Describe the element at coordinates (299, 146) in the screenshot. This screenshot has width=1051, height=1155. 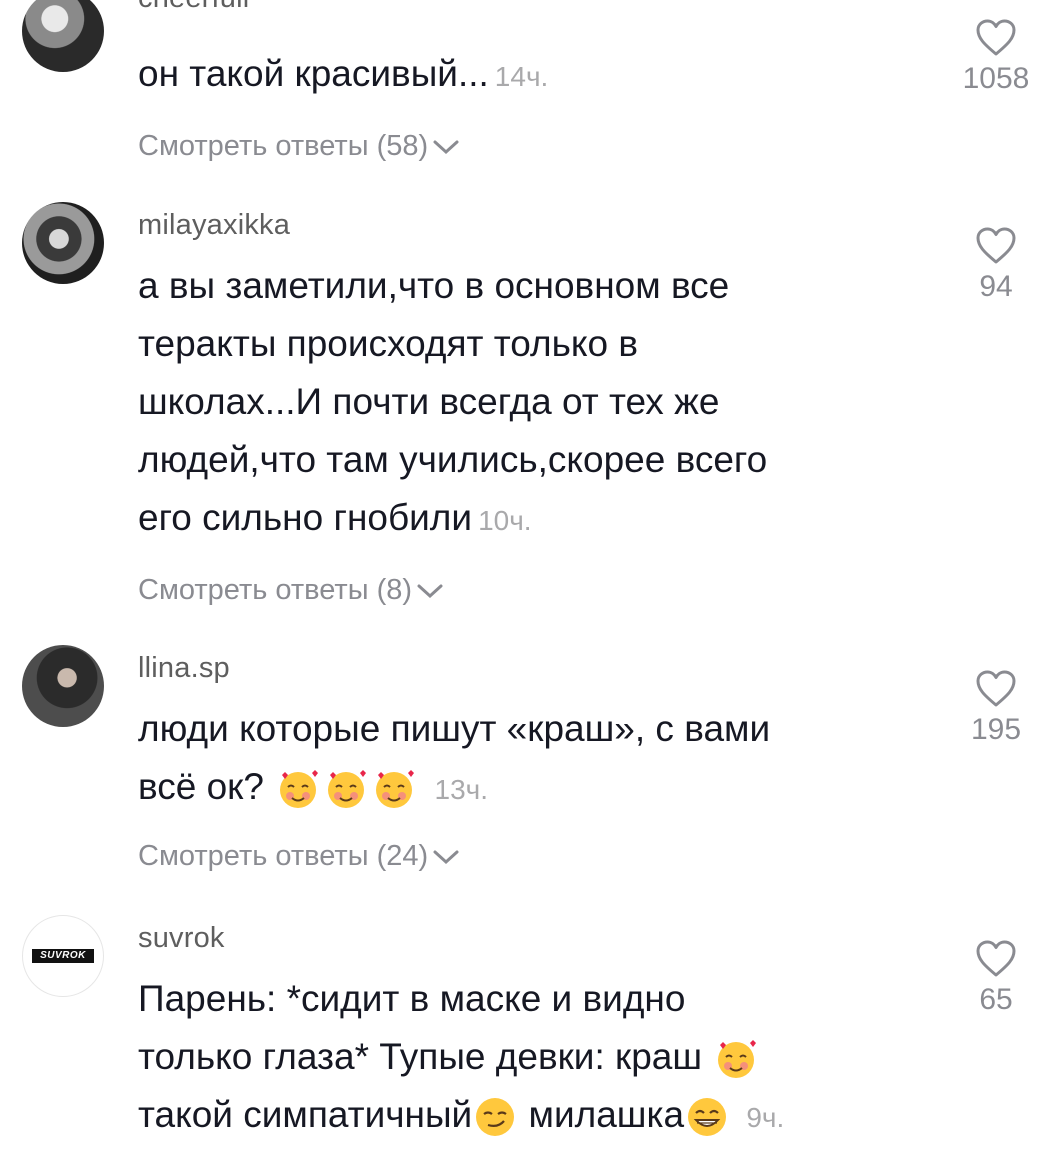
I see `view-replies-button: Смотреть ответы (58)` at that location.